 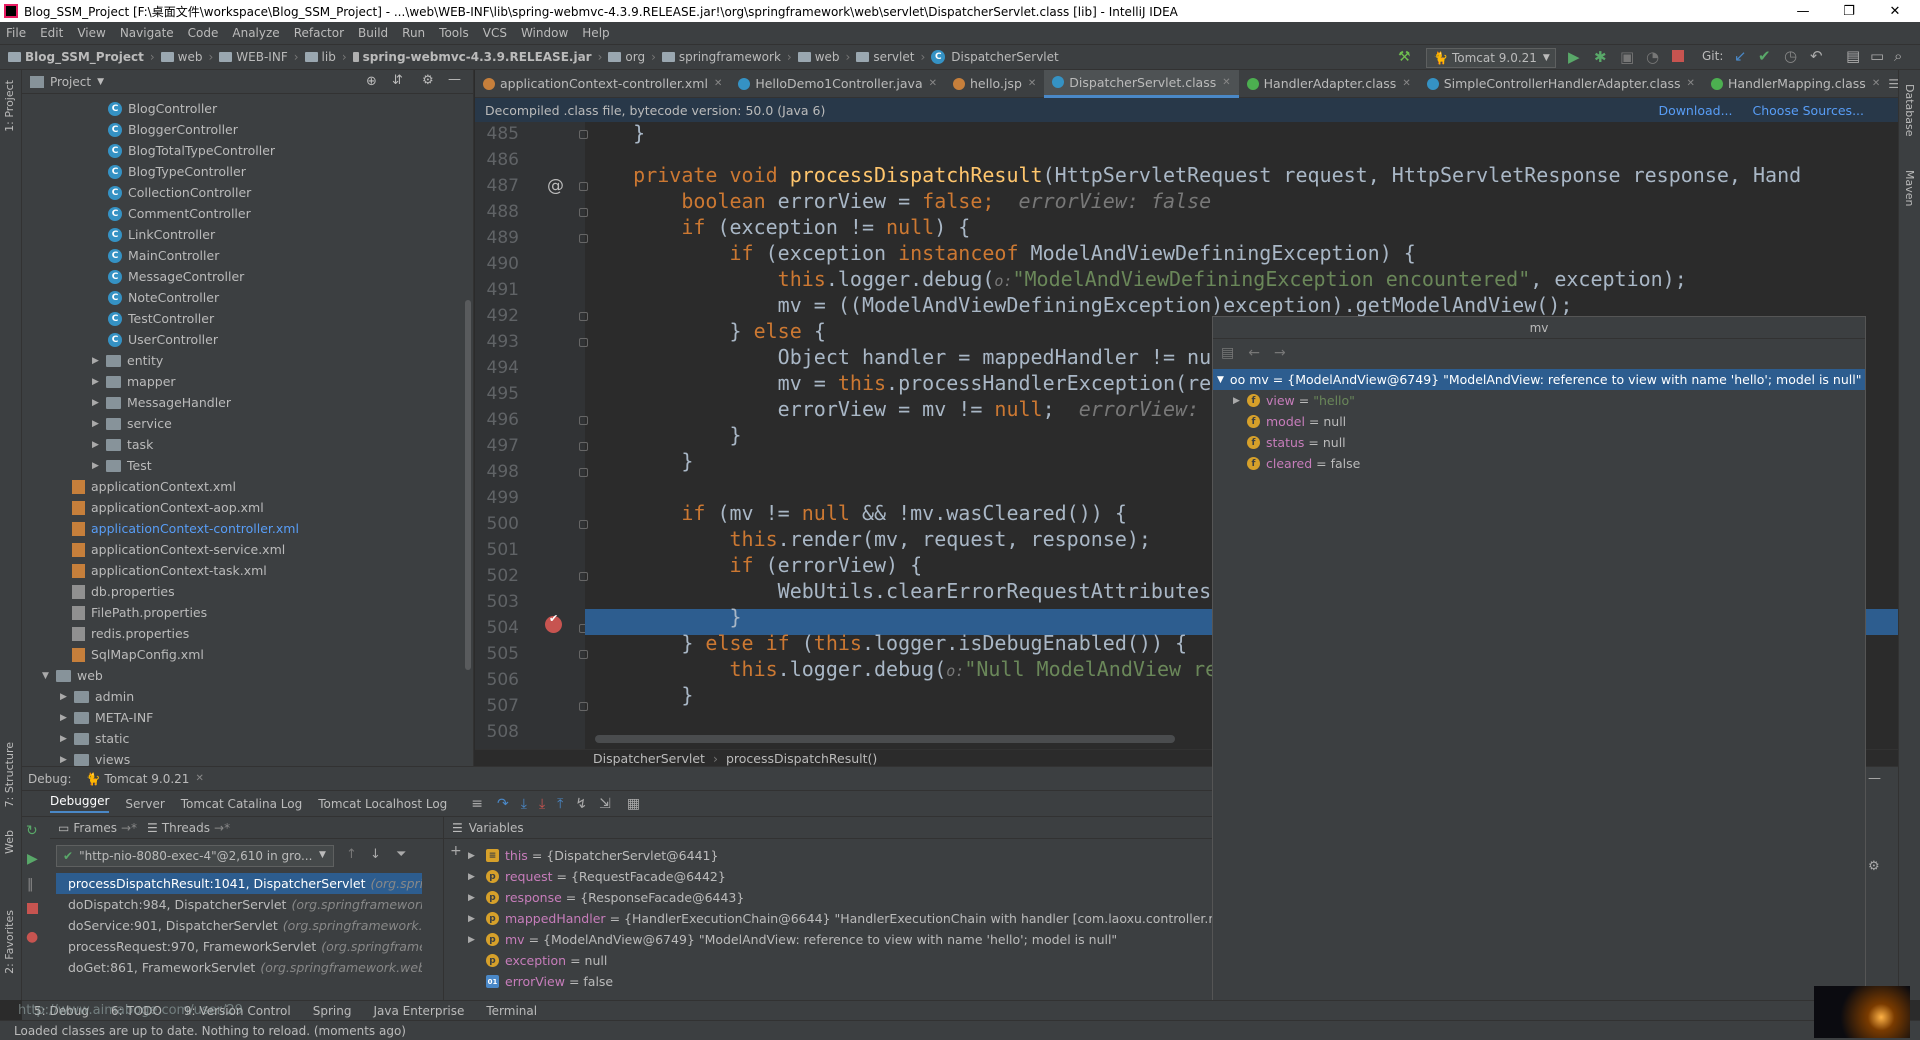 I want to click on tab-server: Server, so click(x=144, y=804).